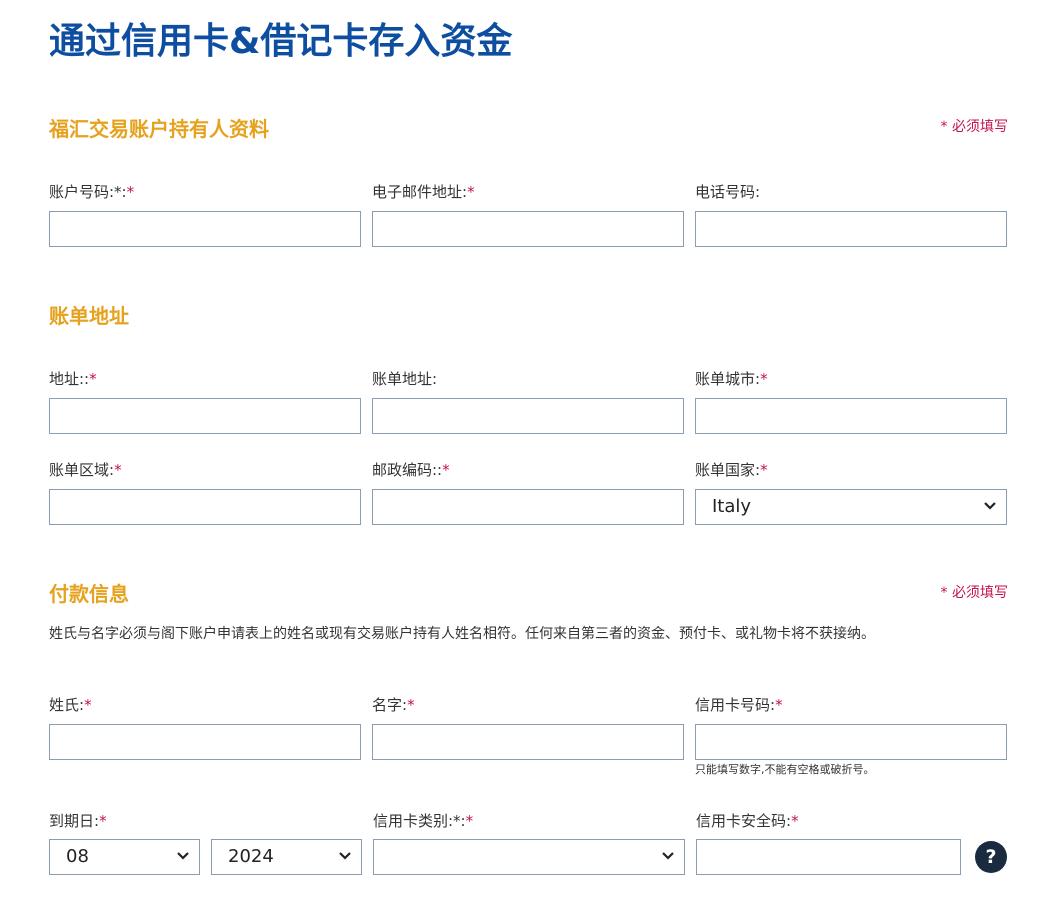  What do you see at coordinates (851, 742) in the screenshot?
I see `card-number-input` at bounding box center [851, 742].